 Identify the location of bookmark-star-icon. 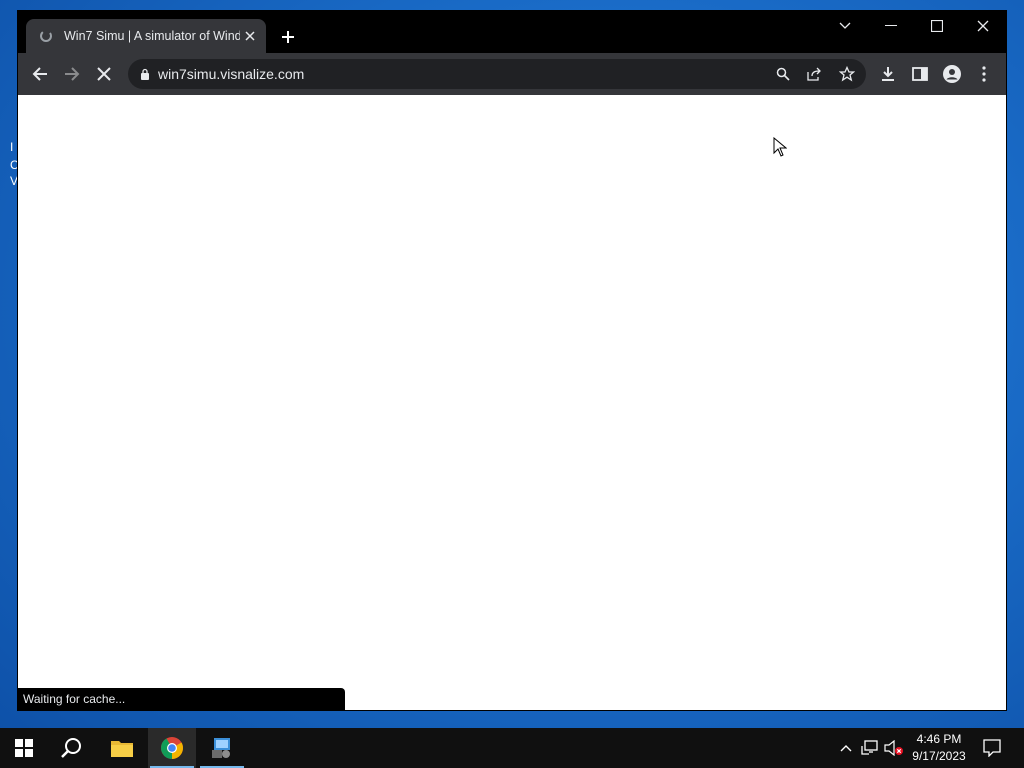
(847, 74).